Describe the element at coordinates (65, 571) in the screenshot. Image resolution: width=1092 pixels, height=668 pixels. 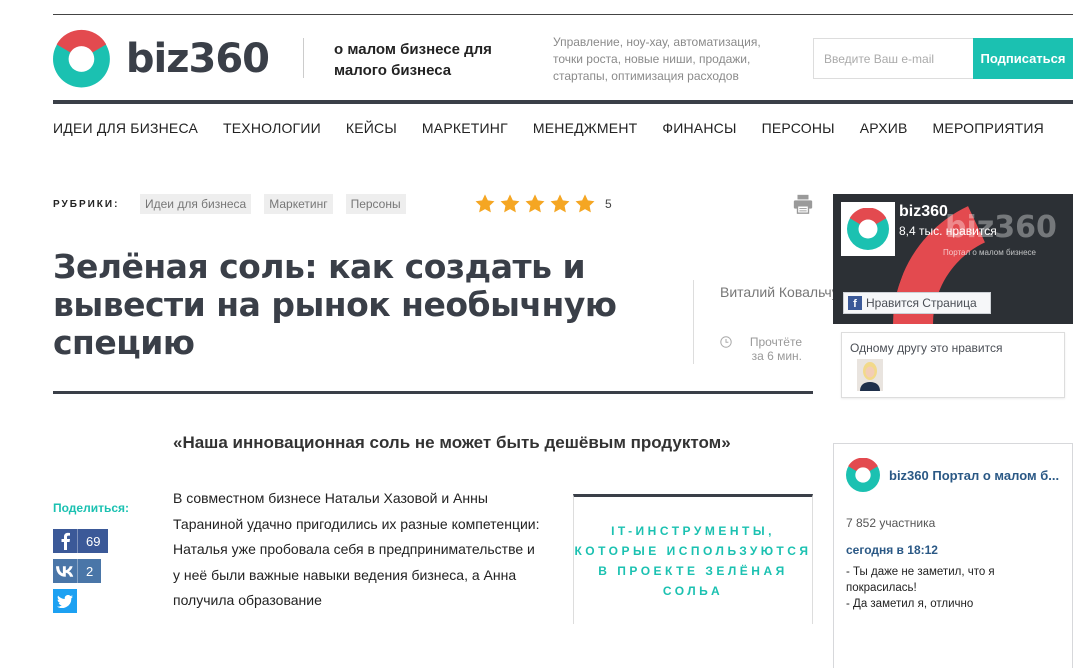
I see `vk-icon` at that location.